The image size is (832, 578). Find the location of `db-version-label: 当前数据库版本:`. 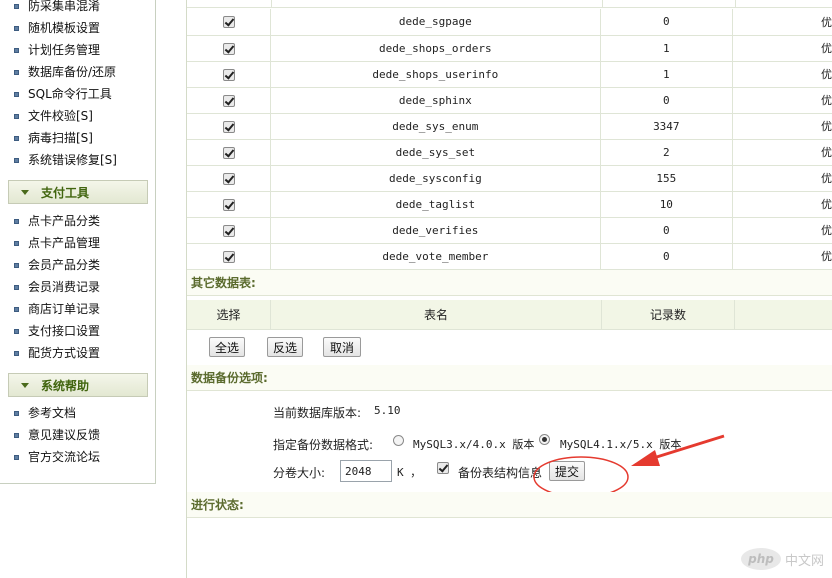

db-version-label: 当前数据库版本: is located at coordinates (317, 413).